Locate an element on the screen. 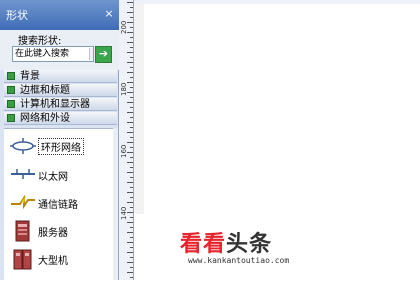 Image resolution: width=420 pixels, height=281 pixels. shape-ethernet: 以太网 is located at coordinates (60, 174).